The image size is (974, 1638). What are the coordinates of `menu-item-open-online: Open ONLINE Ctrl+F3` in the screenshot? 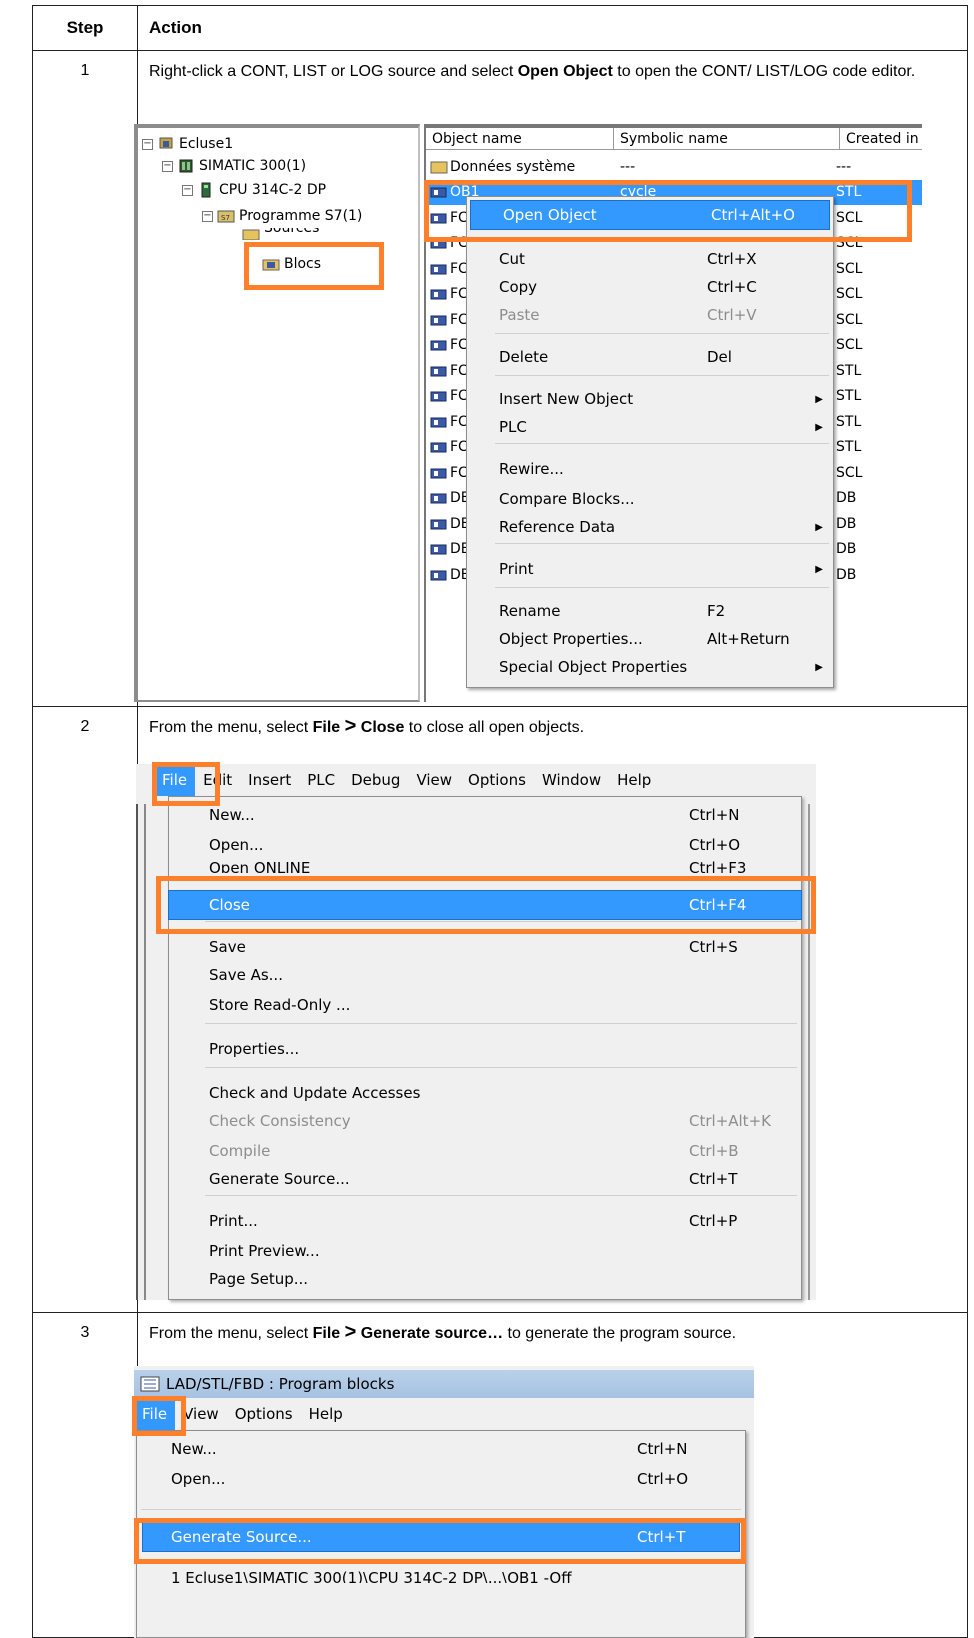 It's located at (485, 866).